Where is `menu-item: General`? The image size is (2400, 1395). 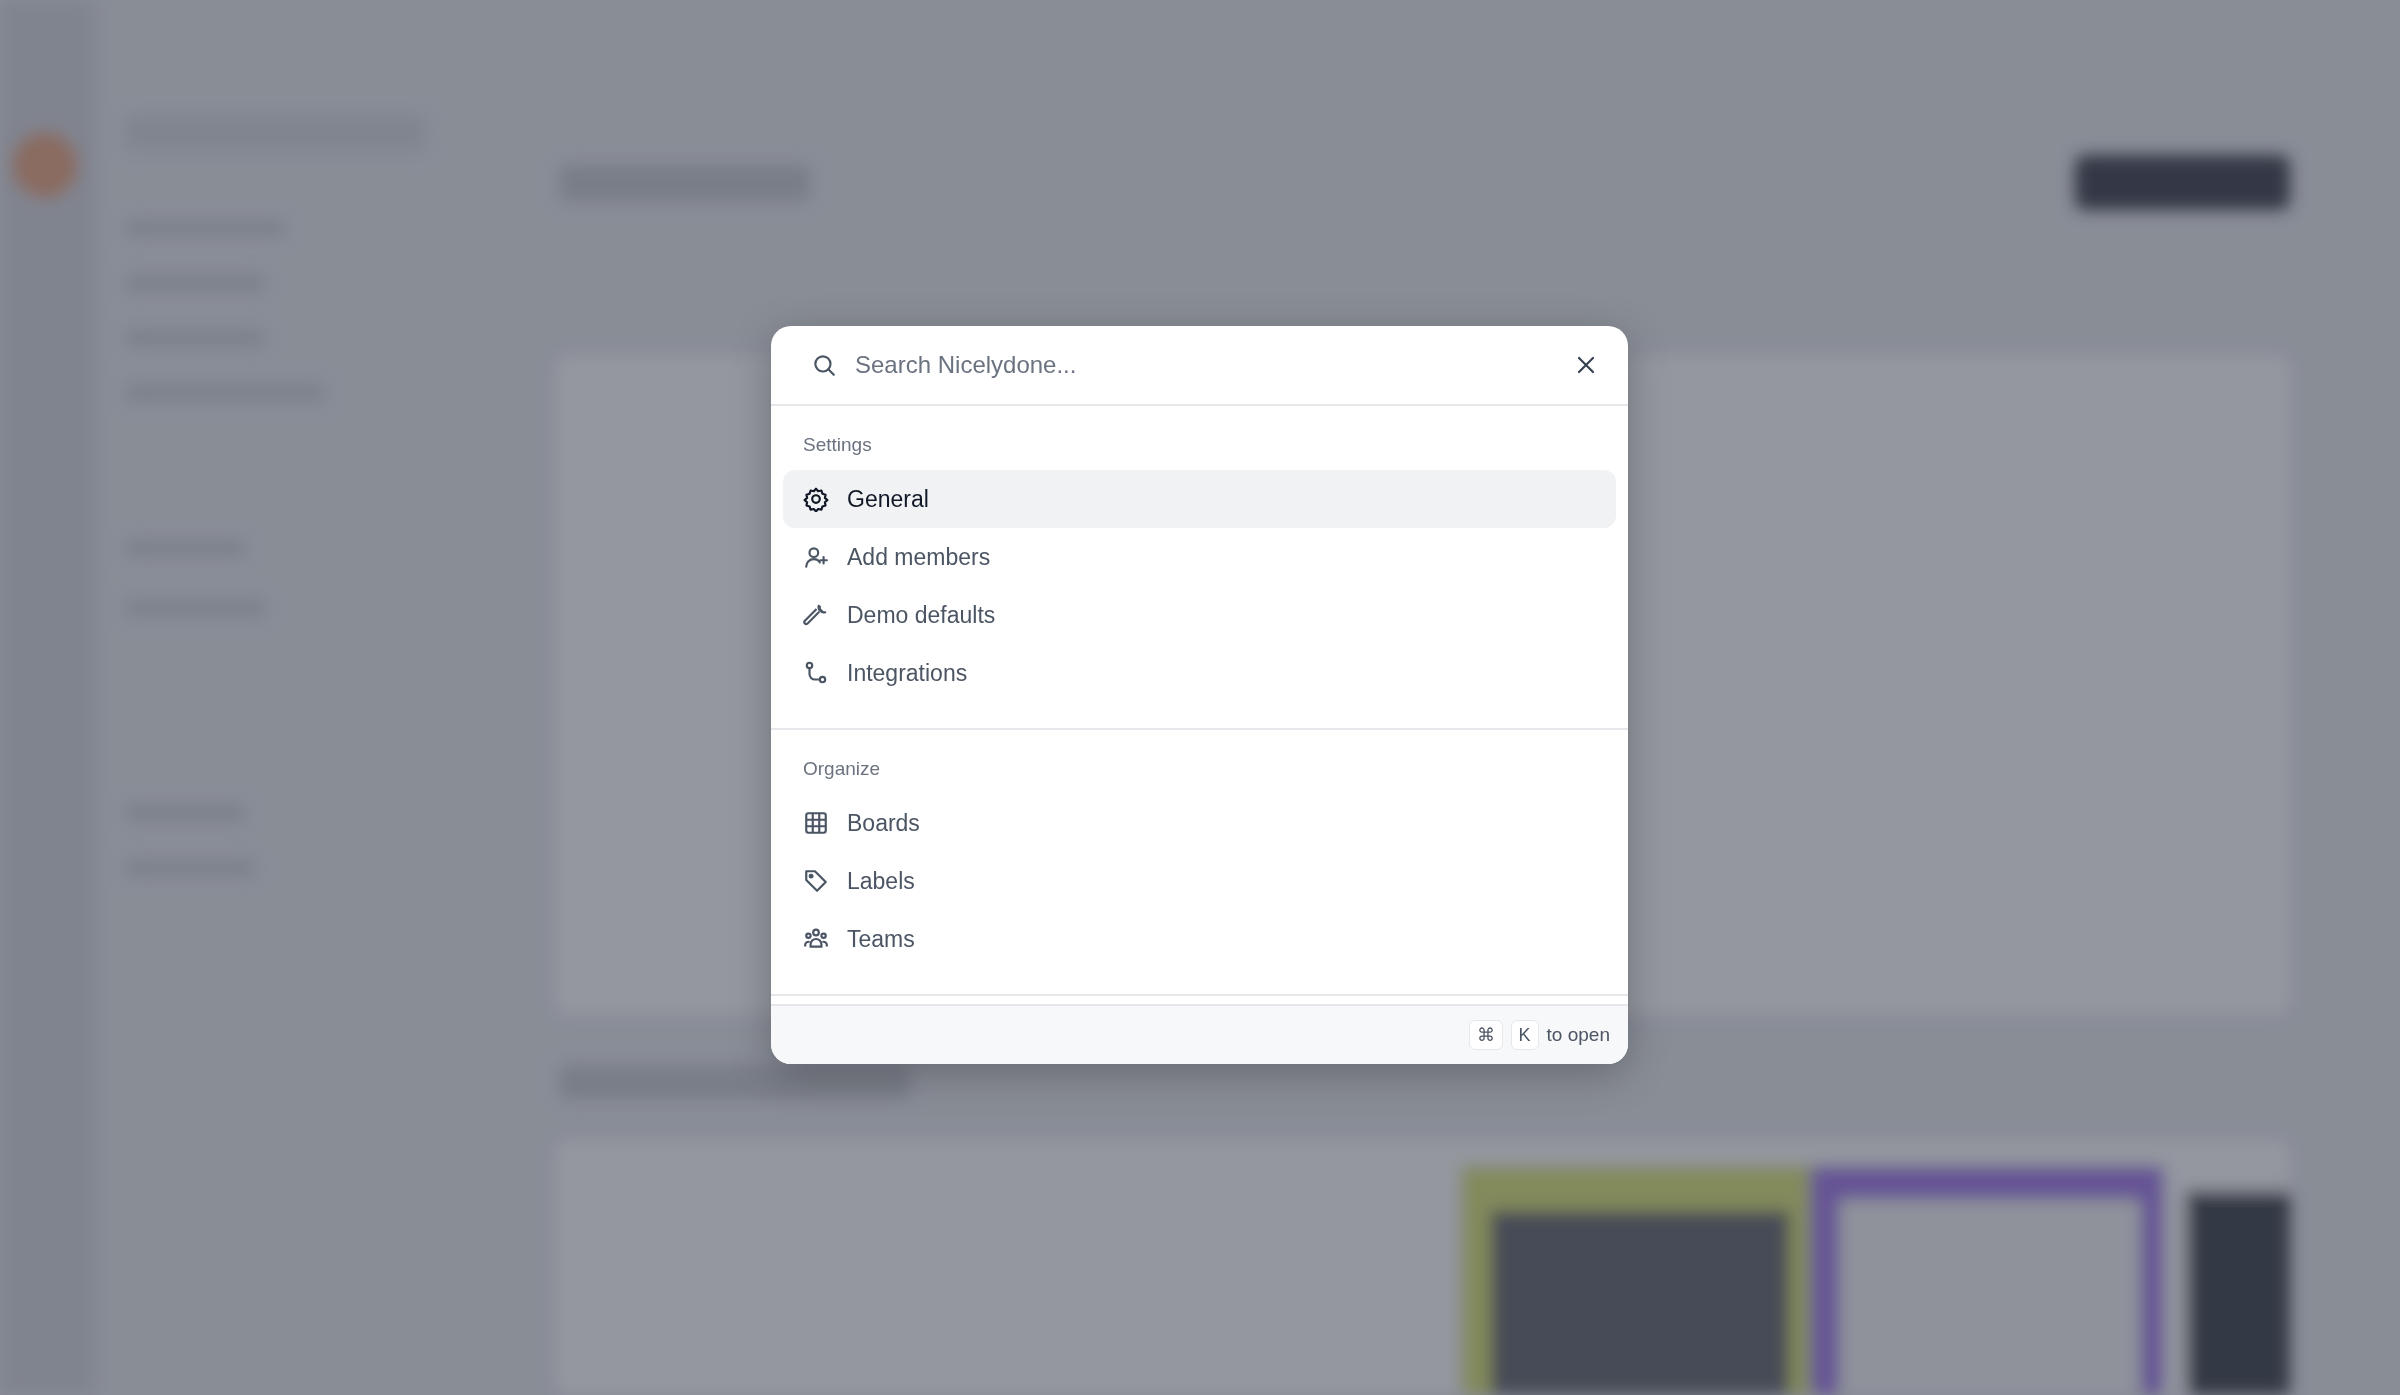 menu-item: General is located at coordinates (1199, 499).